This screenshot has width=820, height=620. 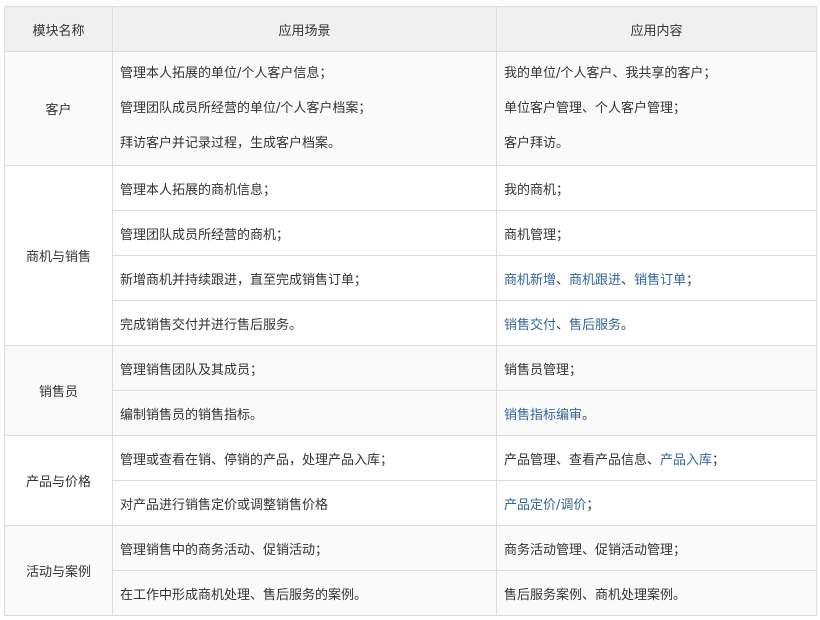 I want to click on header-module: 模块名称, so click(x=58, y=29).